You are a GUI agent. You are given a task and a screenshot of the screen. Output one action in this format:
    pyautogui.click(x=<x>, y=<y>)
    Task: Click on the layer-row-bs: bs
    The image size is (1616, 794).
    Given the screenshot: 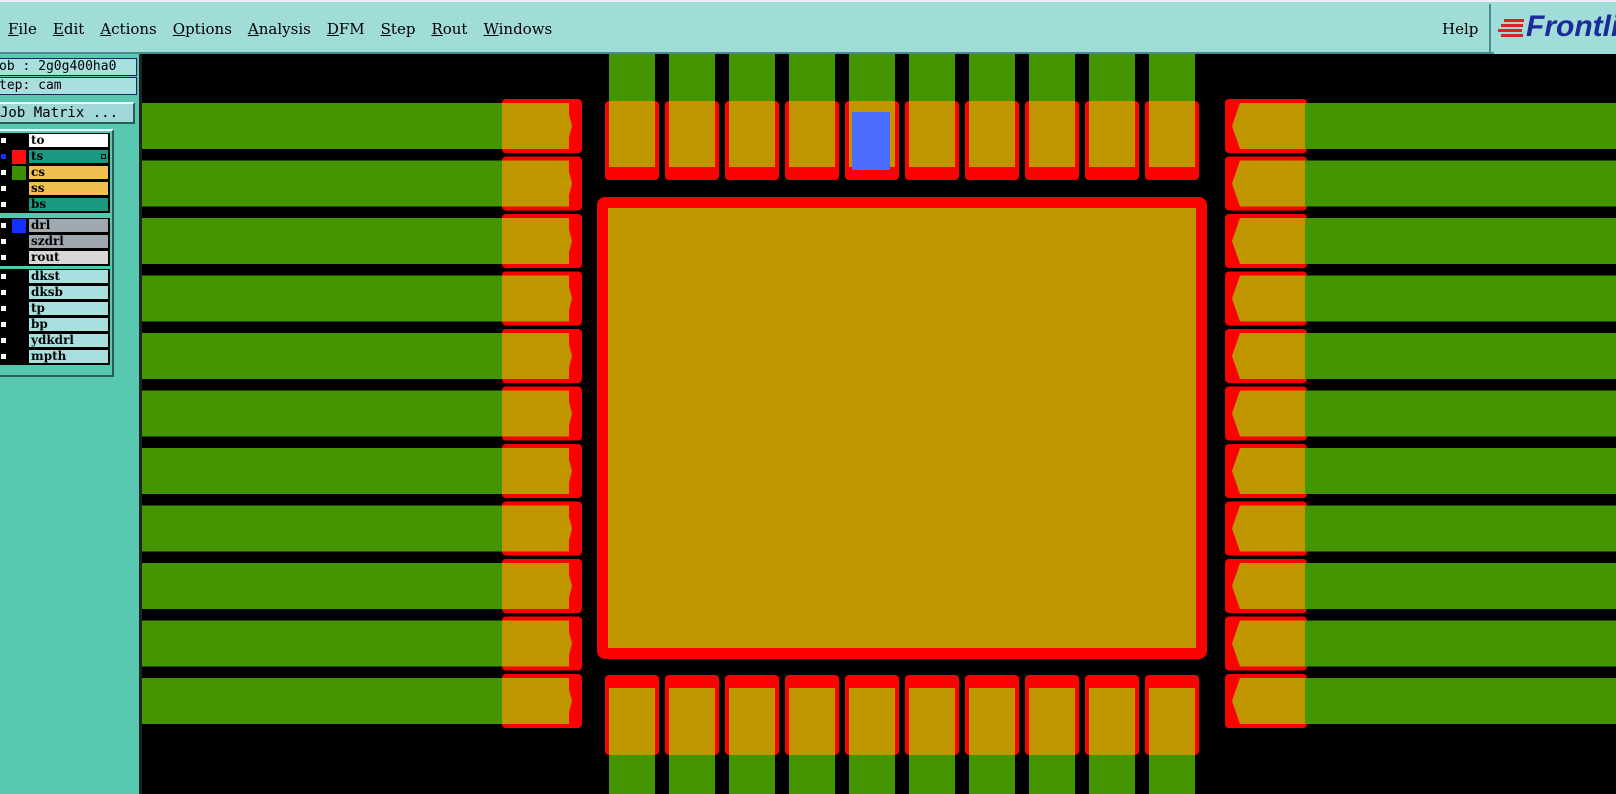 What is the action you would take?
    pyautogui.click(x=55, y=205)
    